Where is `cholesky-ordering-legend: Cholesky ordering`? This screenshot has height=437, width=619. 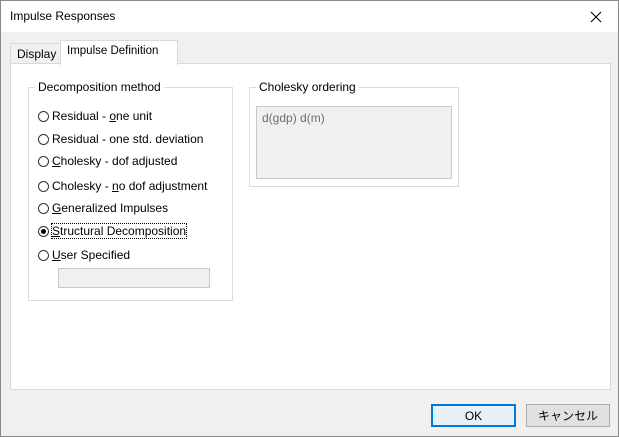
cholesky-ordering-legend: Cholesky ordering is located at coordinates (307, 87).